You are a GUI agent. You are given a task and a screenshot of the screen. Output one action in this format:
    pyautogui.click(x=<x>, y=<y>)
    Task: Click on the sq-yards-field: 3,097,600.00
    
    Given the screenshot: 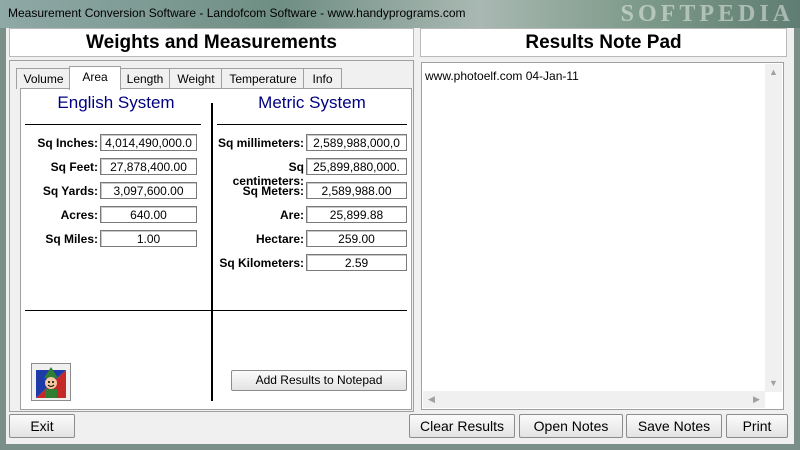 What is the action you would take?
    pyautogui.click(x=148, y=190)
    